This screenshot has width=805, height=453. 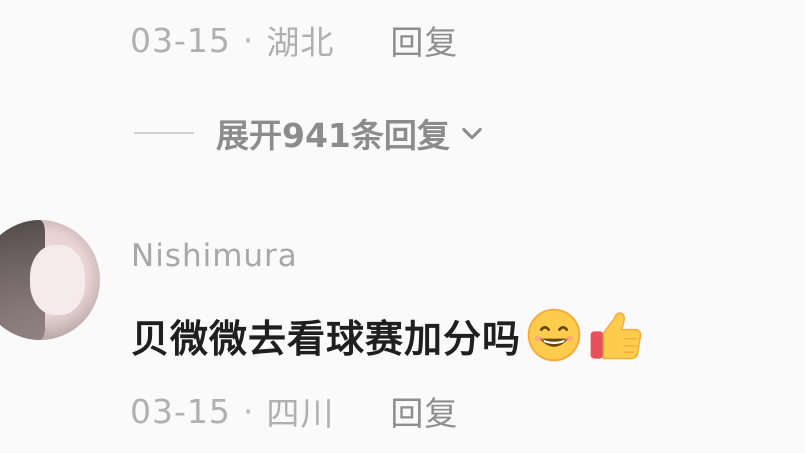 What do you see at coordinates (164, 133) in the screenshot?
I see `expand-divider-line` at bounding box center [164, 133].